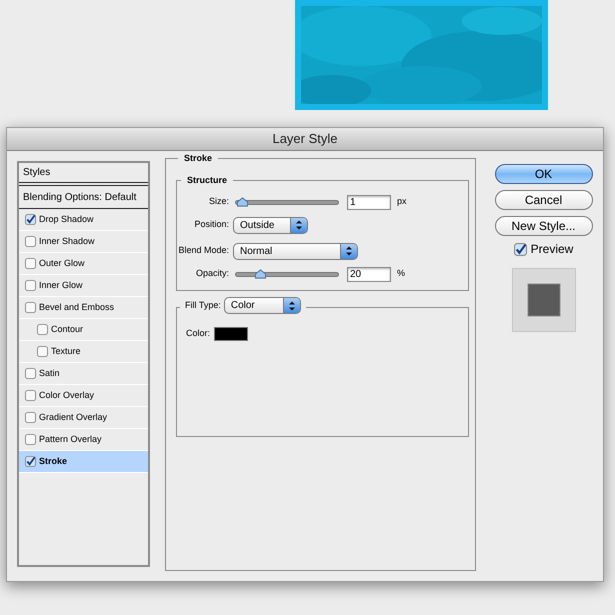  What do you see at coordinates (198, 333) in the screenshot?
I see `field-label: Color:` at bounding box center [198, 333].